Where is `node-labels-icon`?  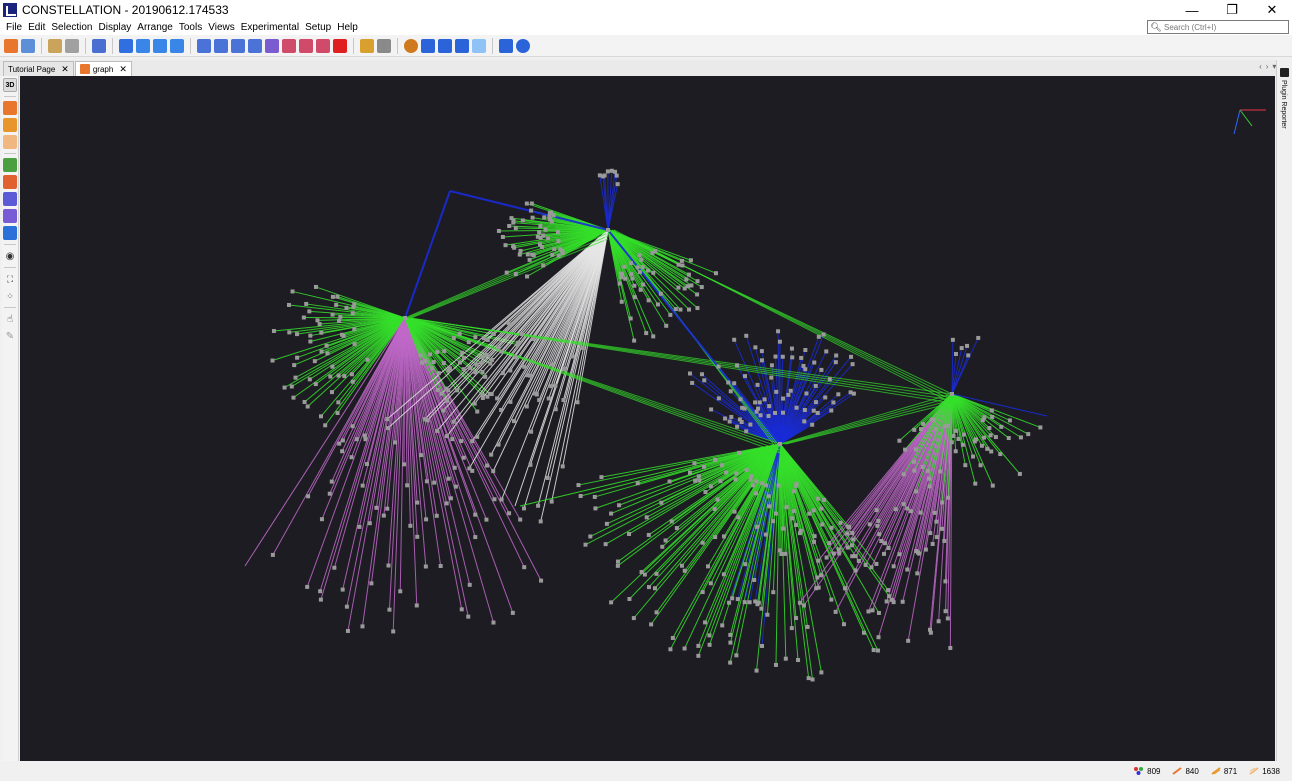 node-labels-icon is located at coordinates (10, 199).